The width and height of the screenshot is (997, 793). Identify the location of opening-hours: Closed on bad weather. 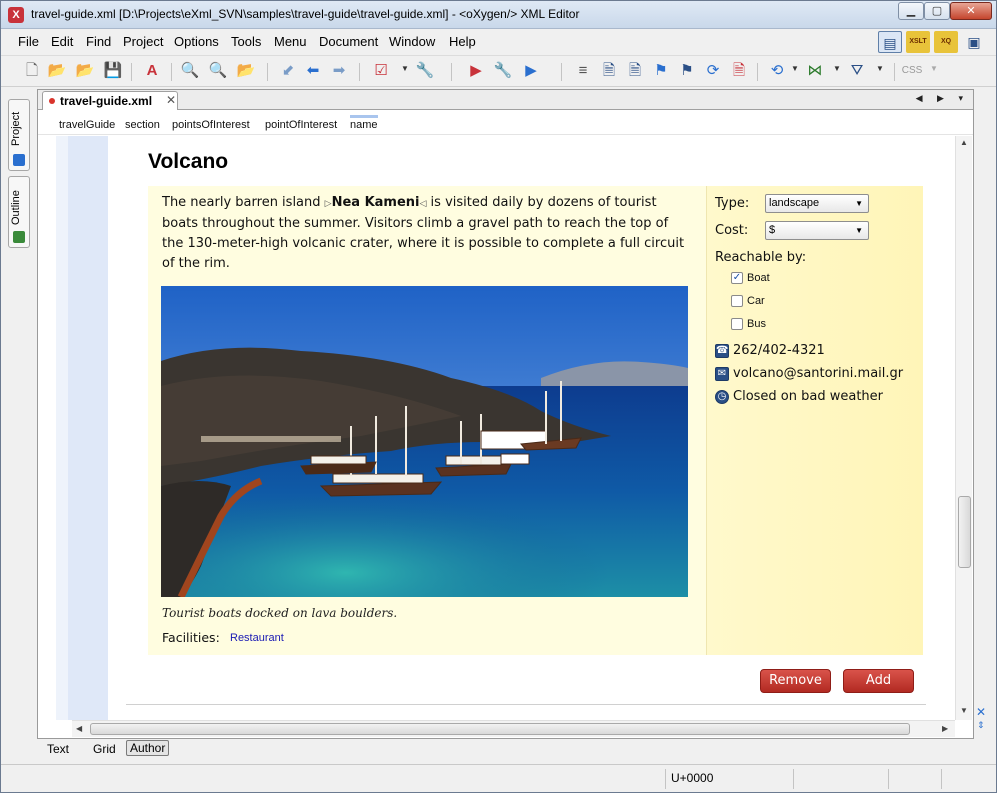
(808, 396).